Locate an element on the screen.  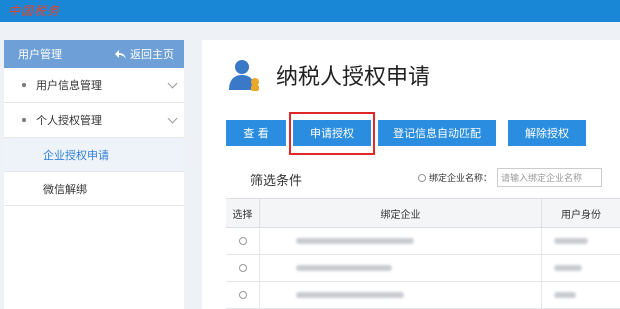
filter-field-label: 绑定企业名称： is located at coordinates (461, 179).